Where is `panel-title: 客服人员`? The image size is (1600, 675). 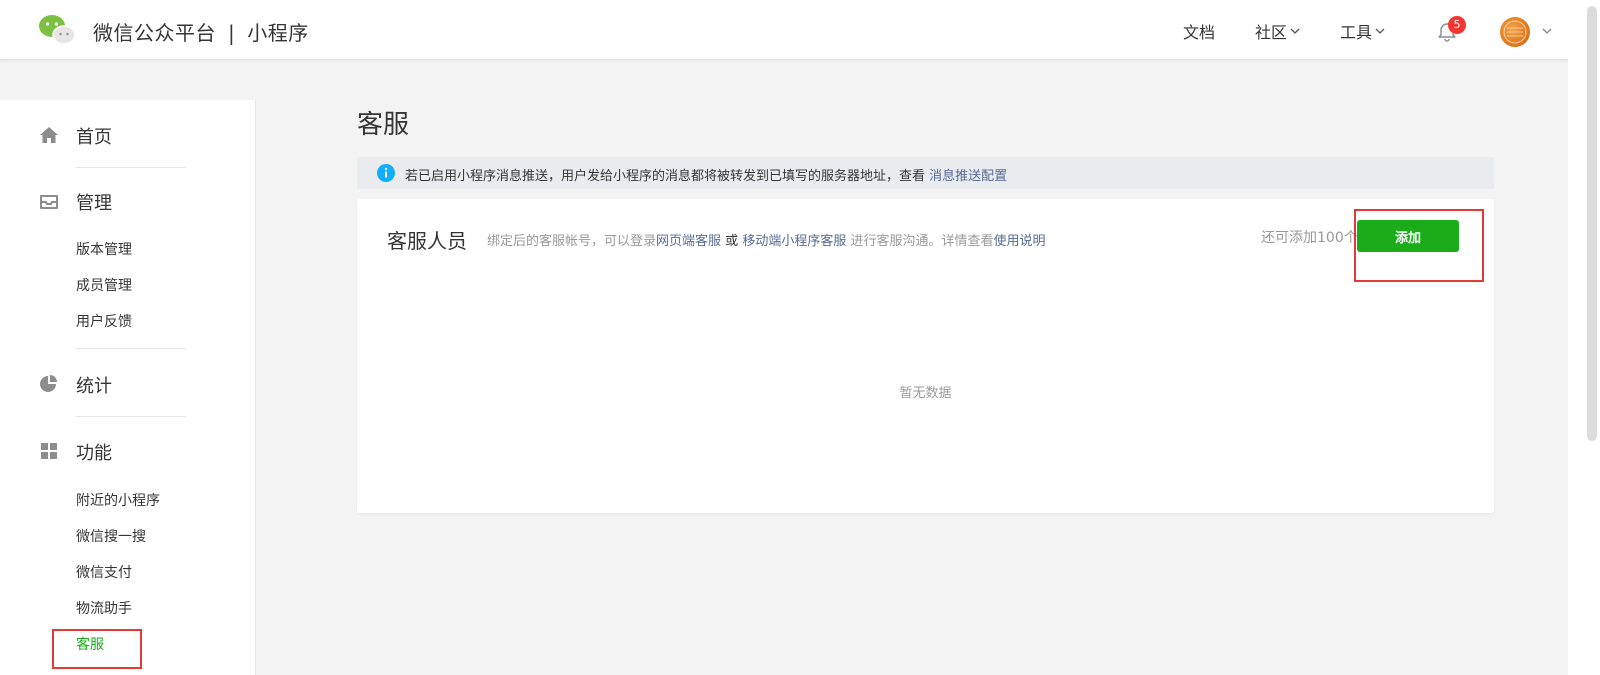 panel-title: 客服人员 is located at coordinates (427, 241).